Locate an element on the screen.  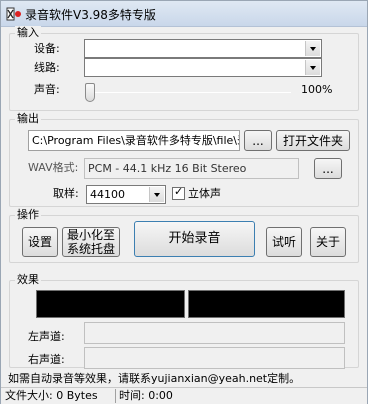
input-group-title: 输入 is located at coordinates (28, 33).